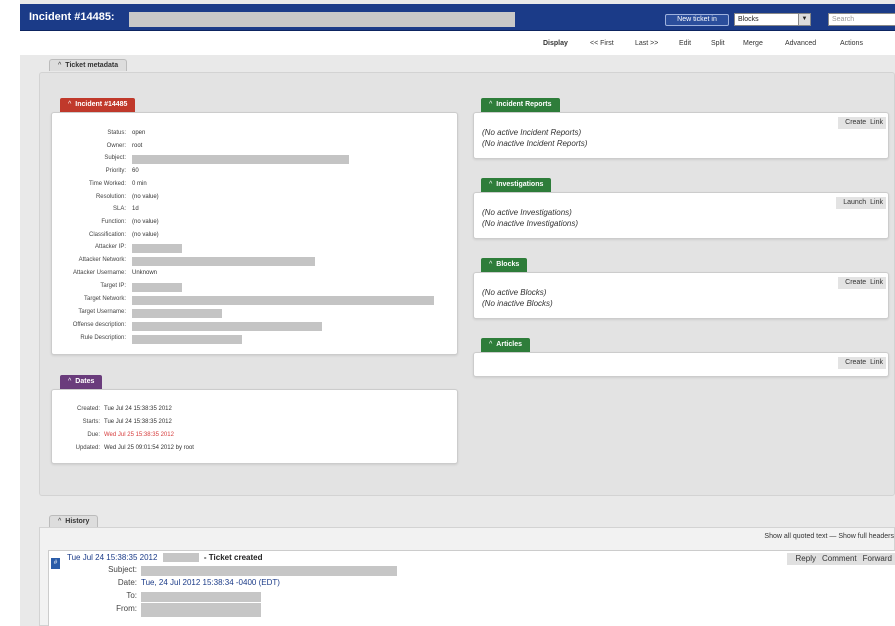  What do you see at coordinates (535, 143) in the screenshot?
I see `empty-inactive-text: (No inactive Incident Reports)` at bounding box center [535, 143].